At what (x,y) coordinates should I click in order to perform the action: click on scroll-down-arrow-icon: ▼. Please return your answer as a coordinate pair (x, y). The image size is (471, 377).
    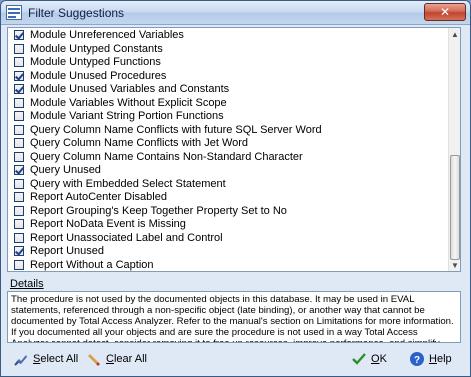
    Looking at the image, I should click on (455, 265).